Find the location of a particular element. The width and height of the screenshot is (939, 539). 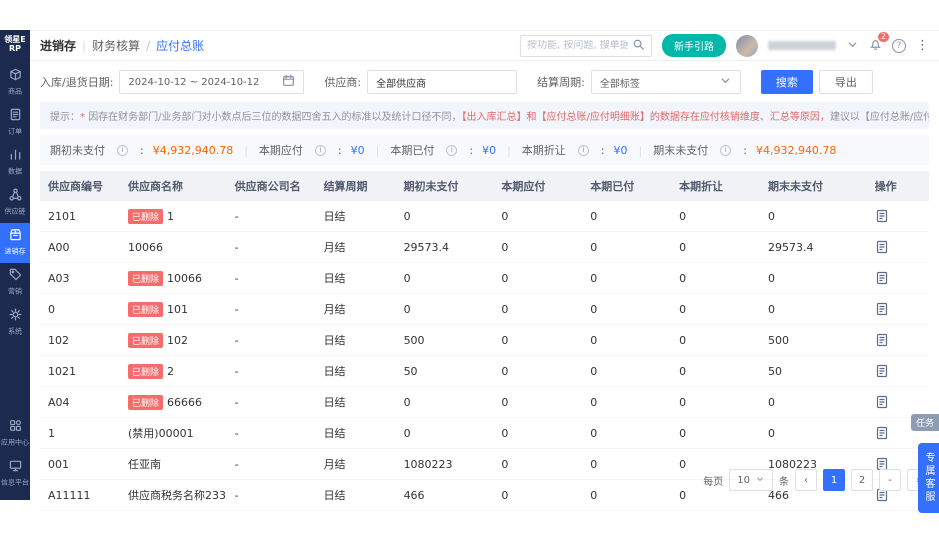

sidebar-item-label: 数据 is located at coordinates (15, 171).